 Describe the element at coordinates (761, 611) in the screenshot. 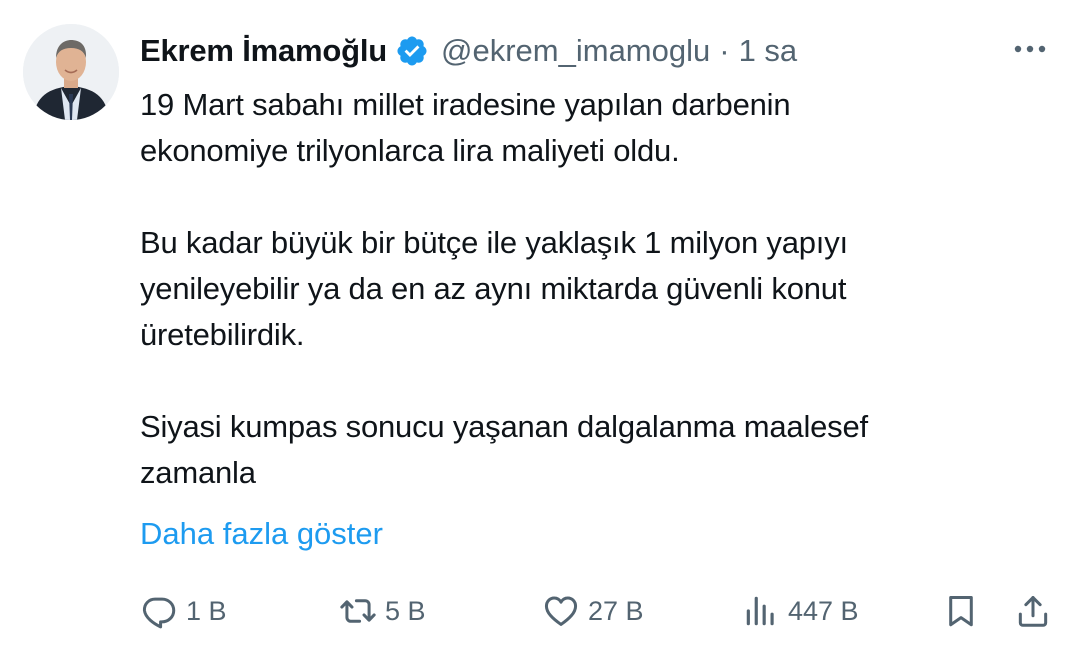

I see `views-icon` at that location.